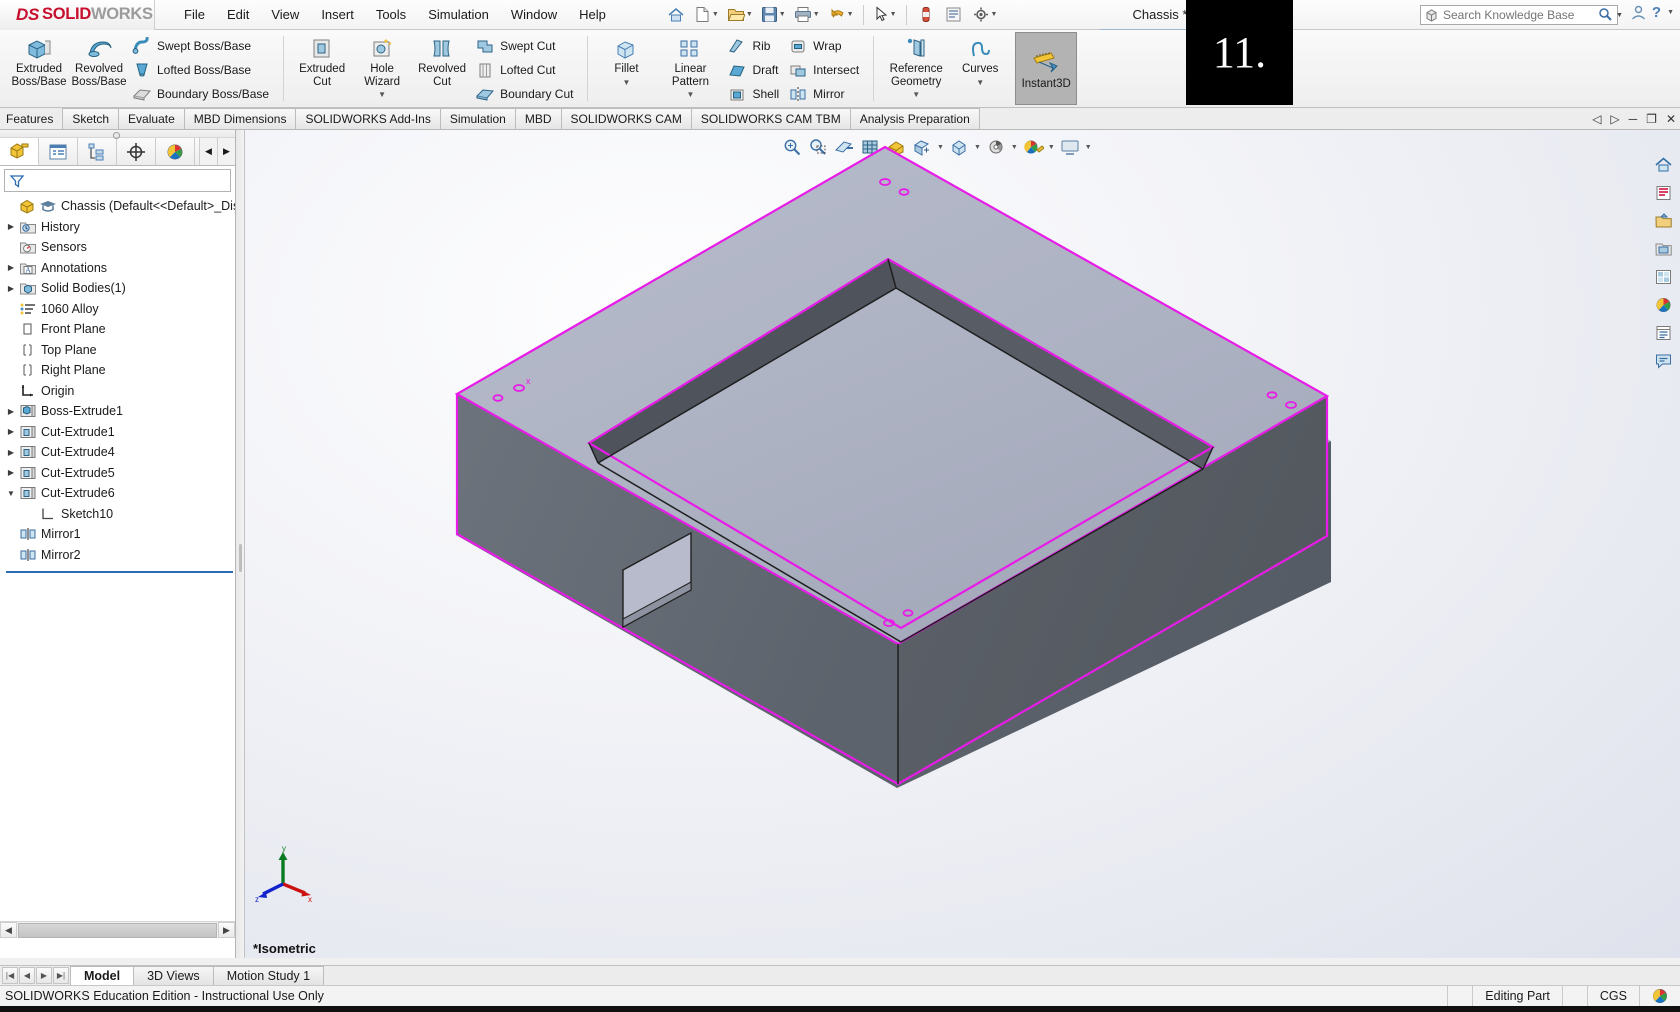  I want to click on feature-tree-horizontal-scrollbar: ◀ ▶, so click(117, 929).